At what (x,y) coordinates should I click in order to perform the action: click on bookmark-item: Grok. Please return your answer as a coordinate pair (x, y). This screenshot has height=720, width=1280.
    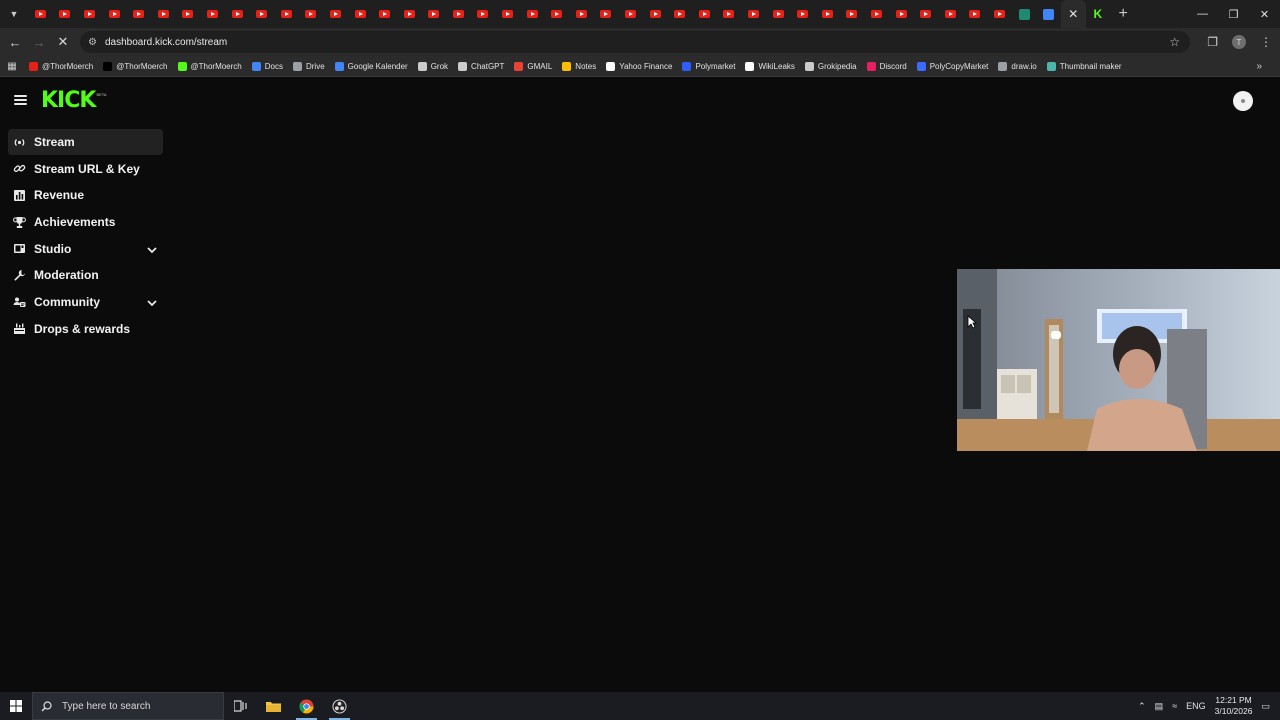
    Looking at the image, I should click on (433, 66).